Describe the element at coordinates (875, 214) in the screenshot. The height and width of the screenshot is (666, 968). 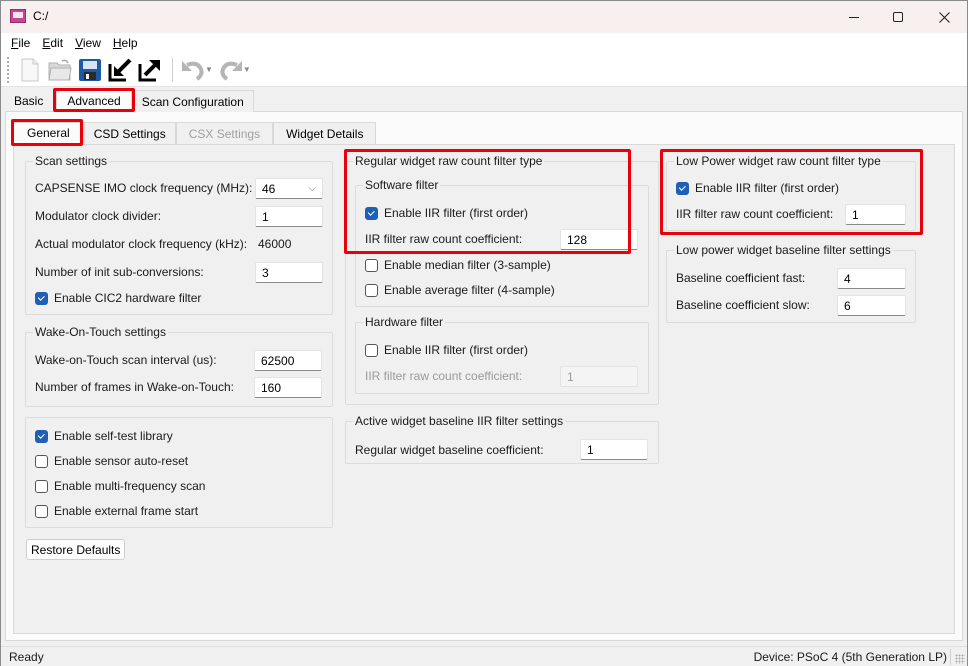
I see `lp-iir-coef-input: 1` at that location.